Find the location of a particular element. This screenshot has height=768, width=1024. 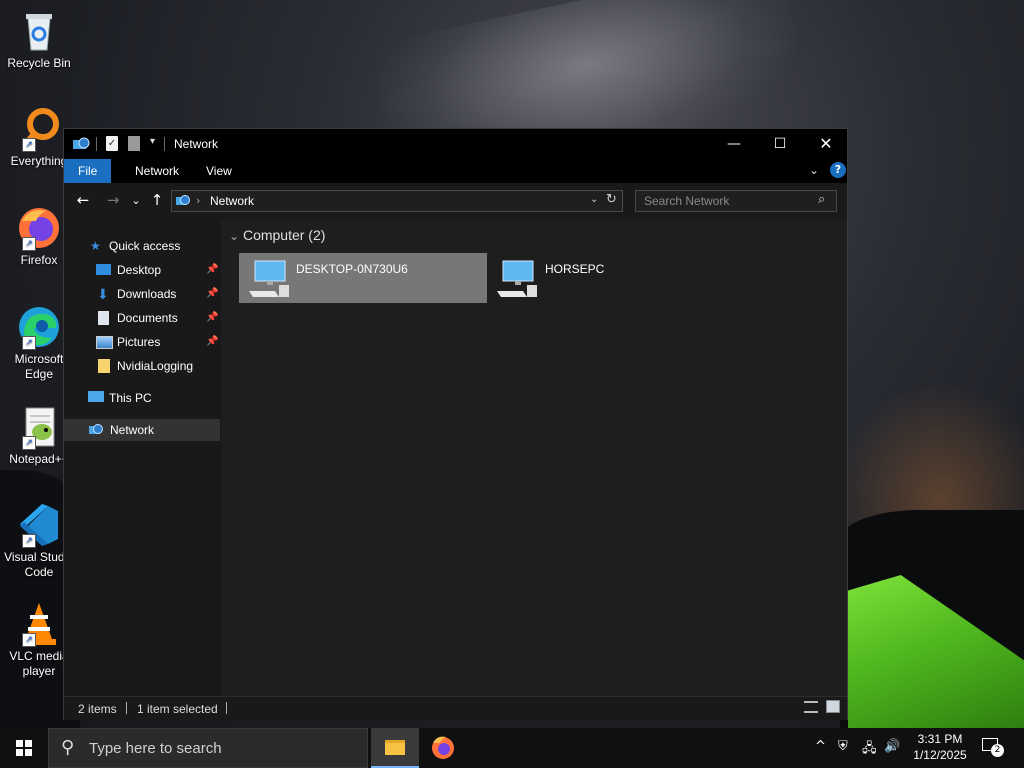

clock: 3:31 PM 1/12/2025 is located at coordinates (940, 747).